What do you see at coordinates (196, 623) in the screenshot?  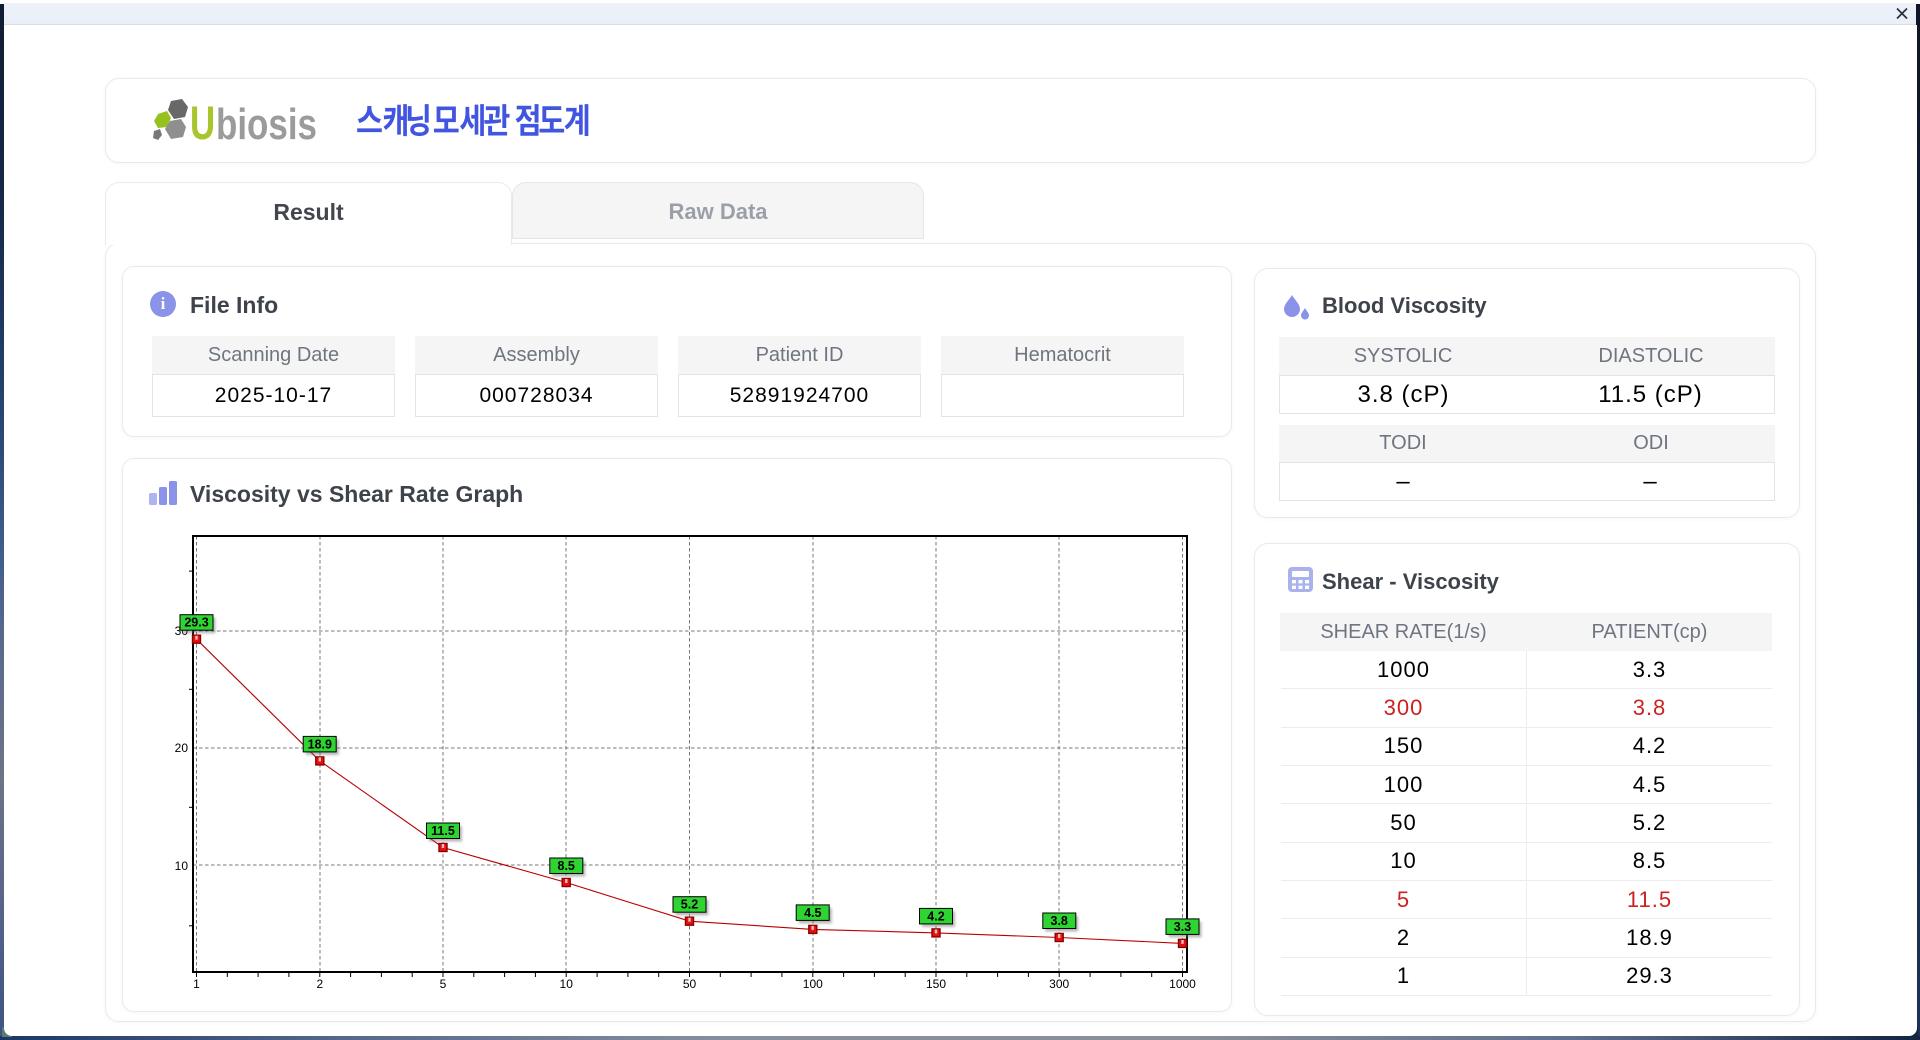 I see `svg-text: 29.3` at bounding box center [196, 623].